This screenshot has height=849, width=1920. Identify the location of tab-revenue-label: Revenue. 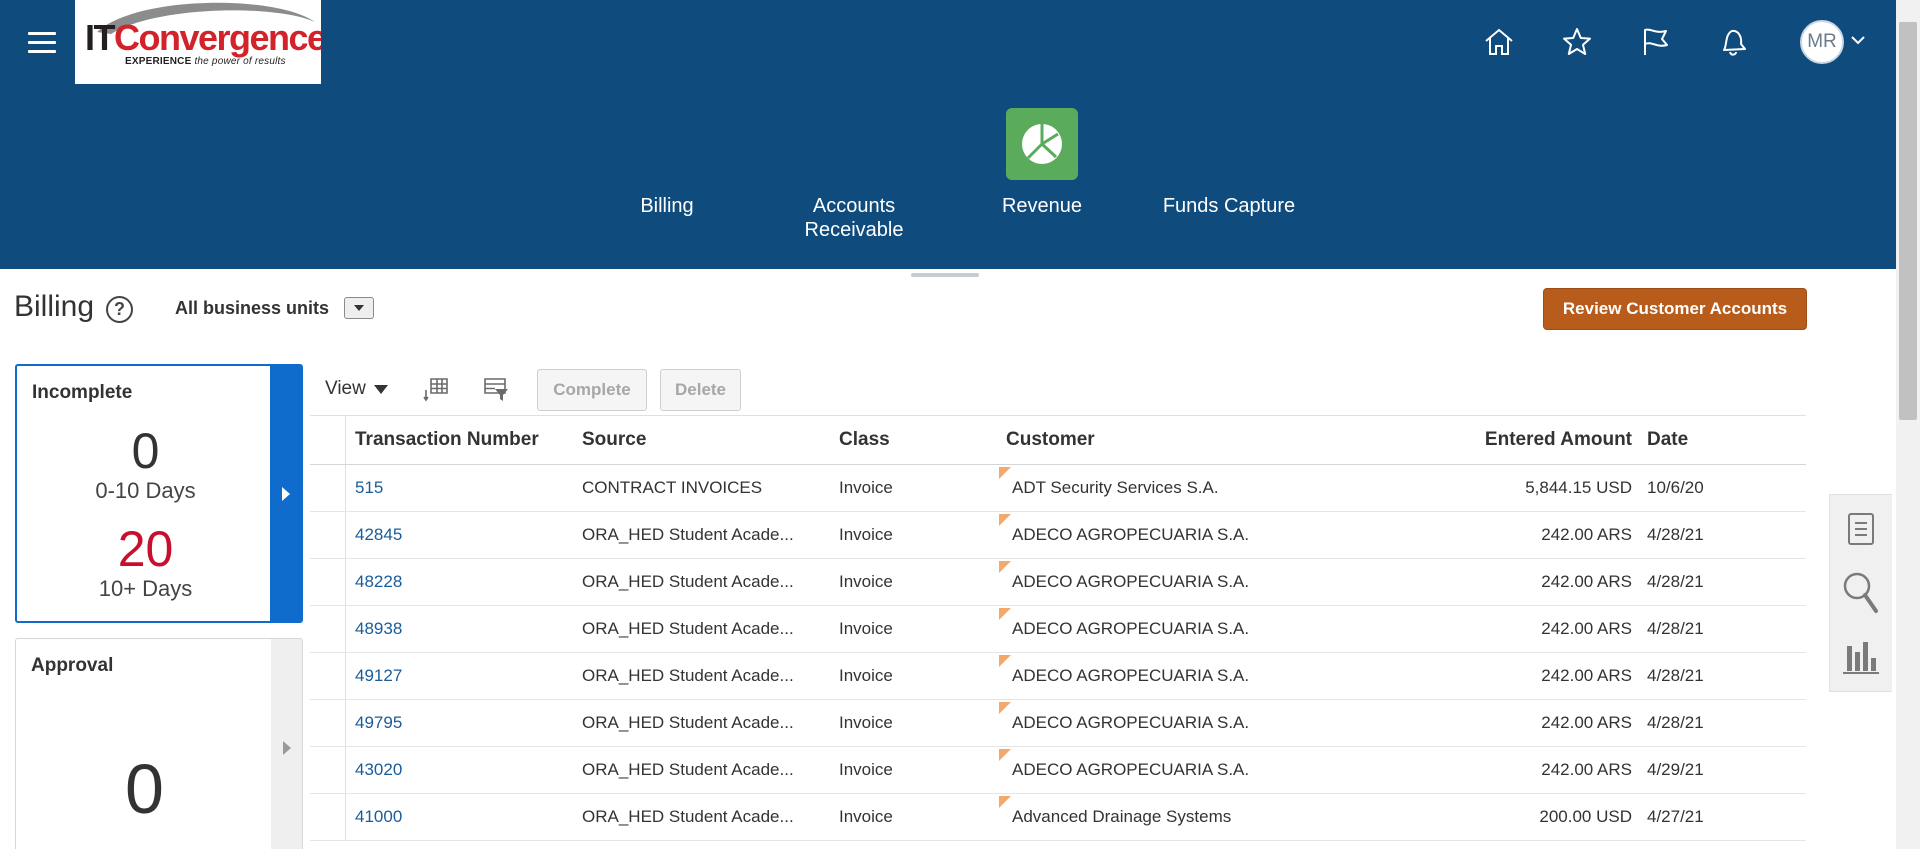
(1042, 206).